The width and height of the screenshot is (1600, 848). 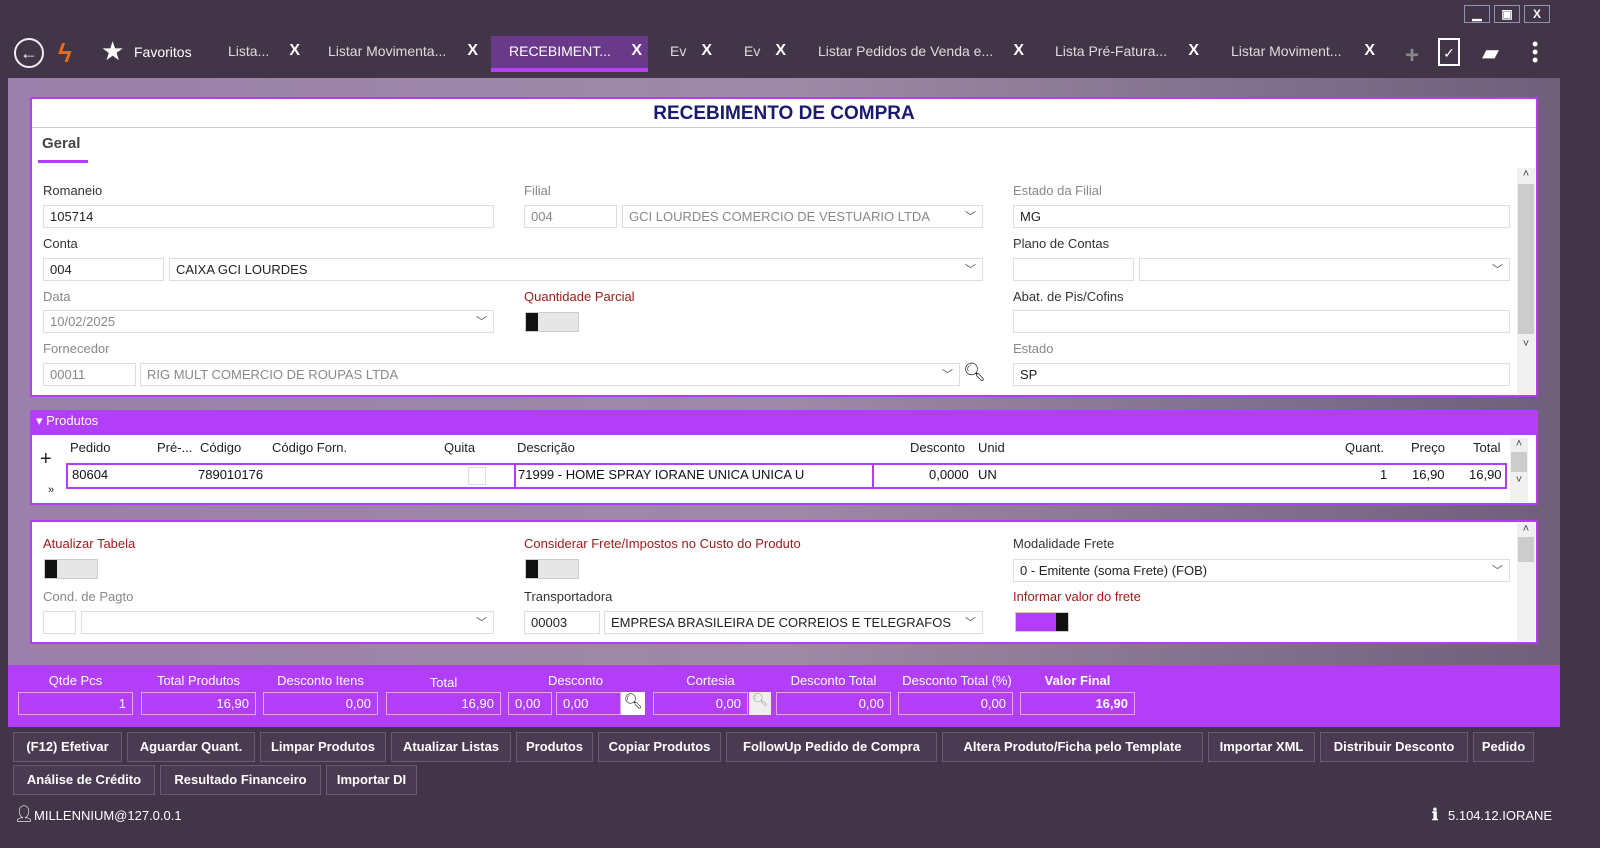 I want to click on col-quita: Quita, so click(x=459, y=447).